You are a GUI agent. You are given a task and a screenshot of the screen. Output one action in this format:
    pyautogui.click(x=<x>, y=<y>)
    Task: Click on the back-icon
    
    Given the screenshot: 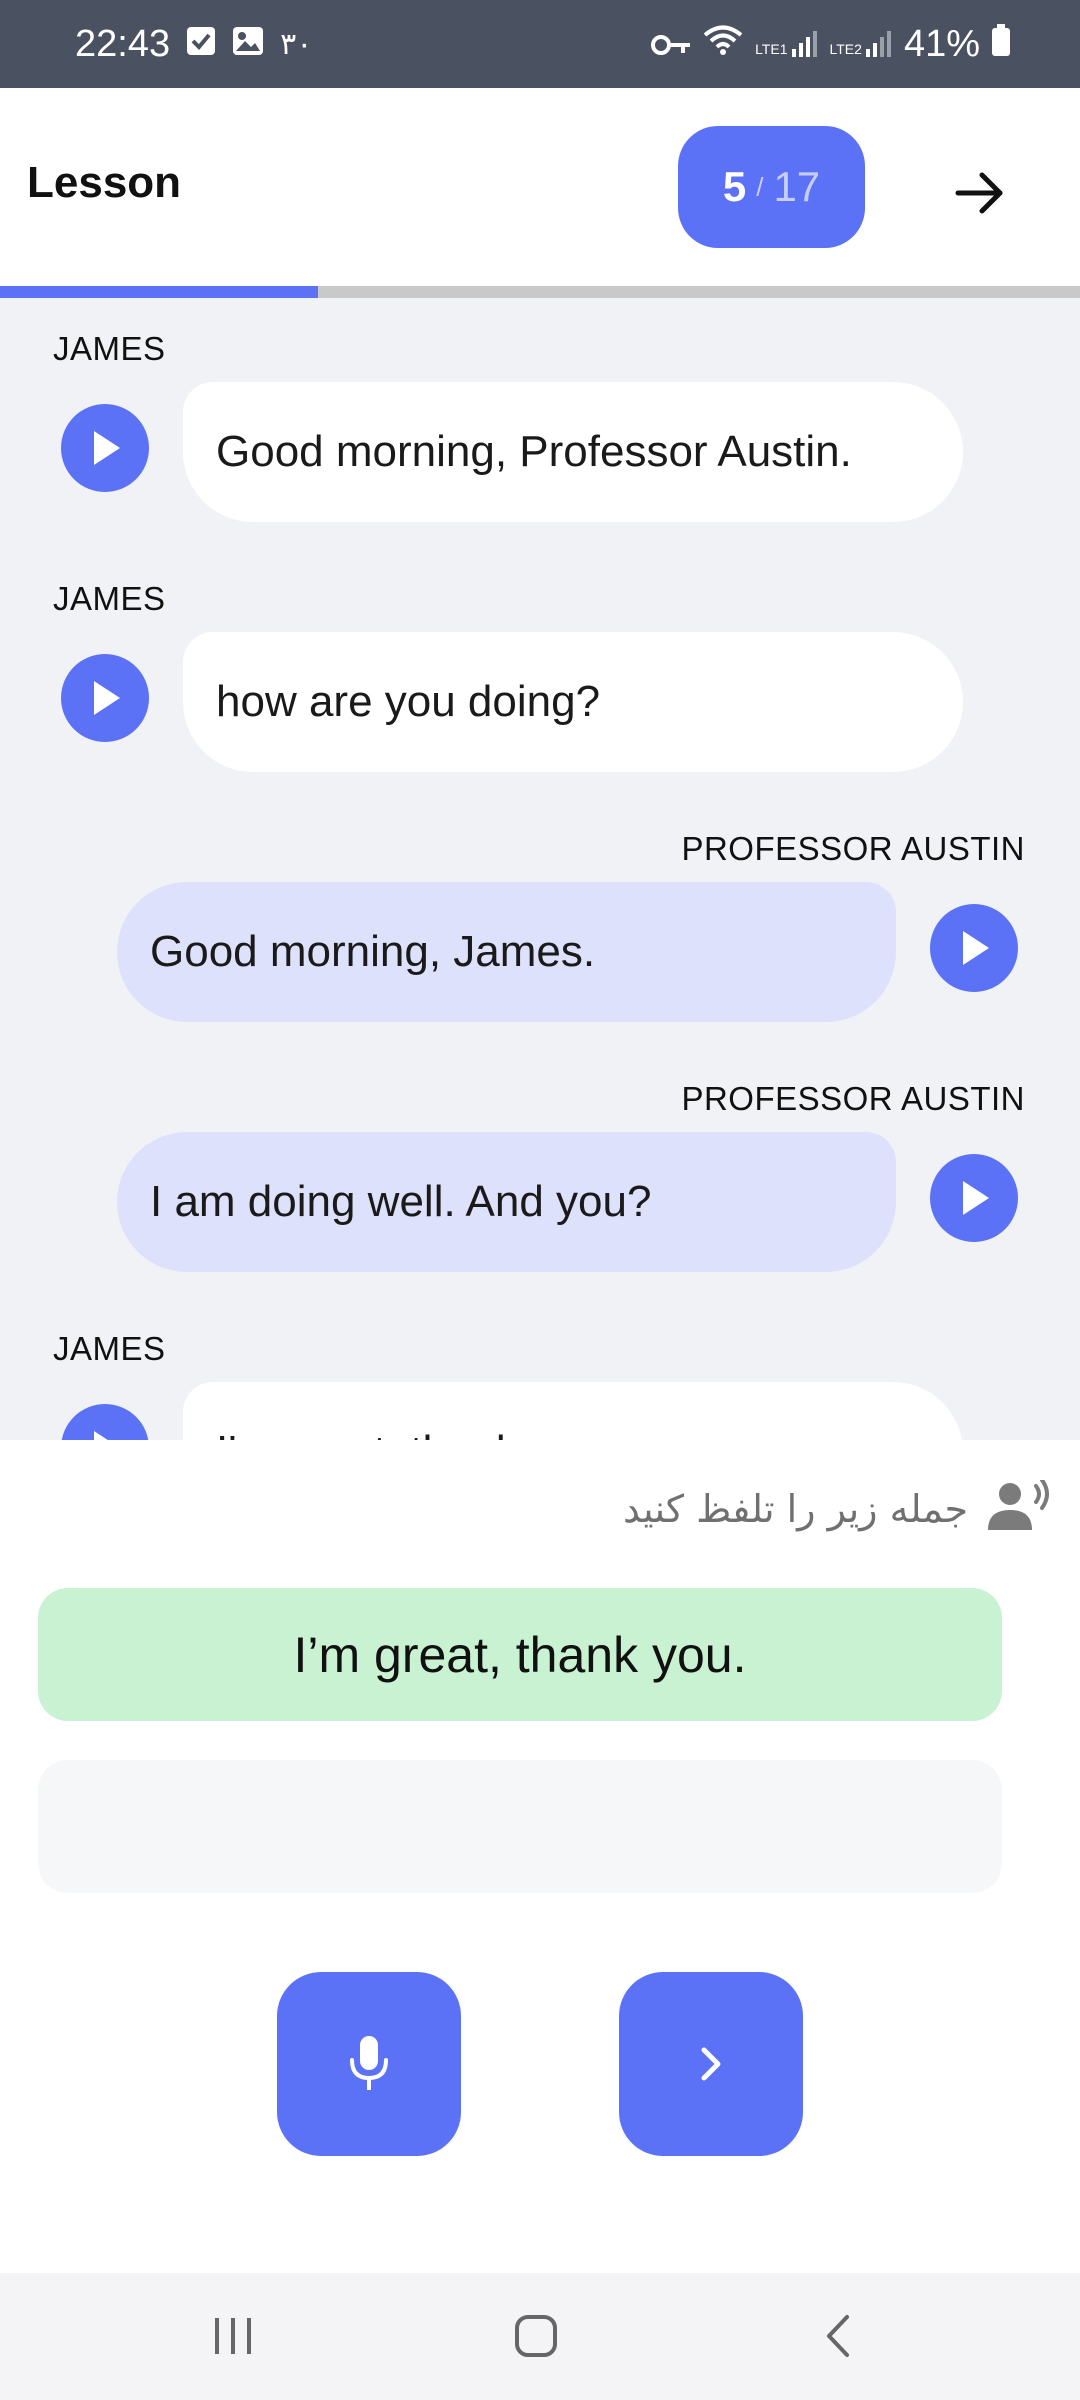 What is the action you would take?
    pyautogui.click(x=838, y=2336)
    